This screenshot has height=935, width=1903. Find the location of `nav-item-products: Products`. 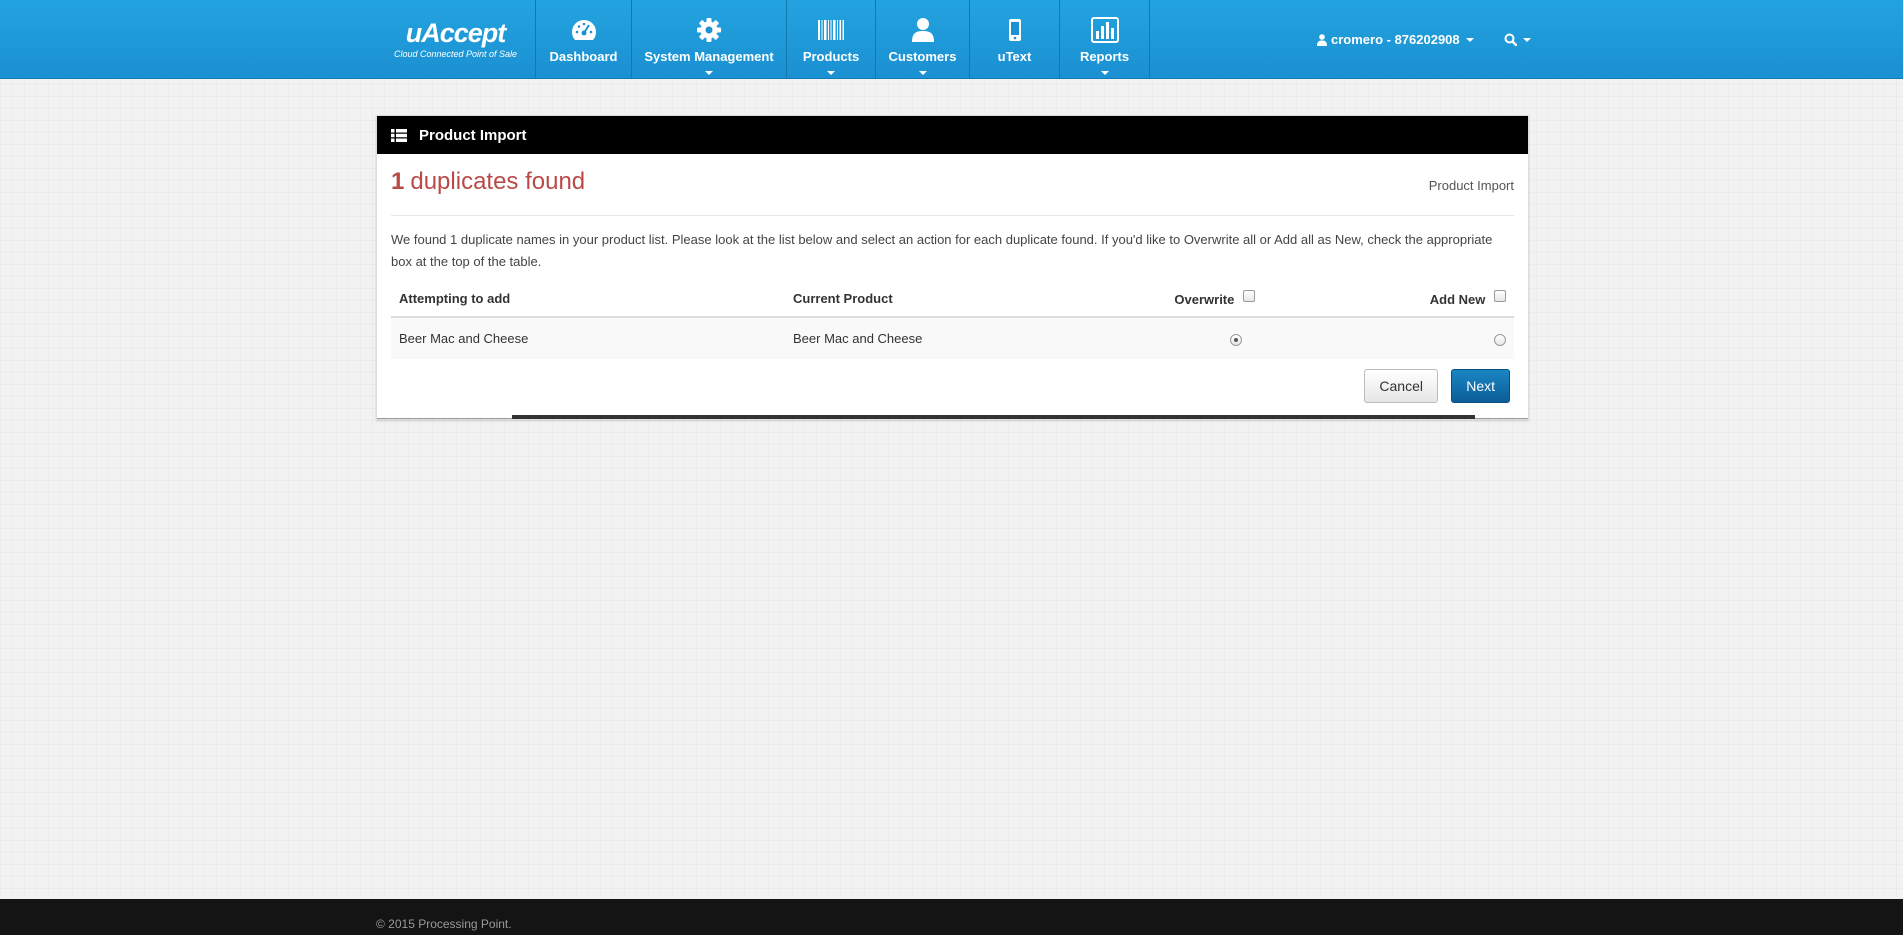

nav-item-products: Products is located at coordinates (831, 39).